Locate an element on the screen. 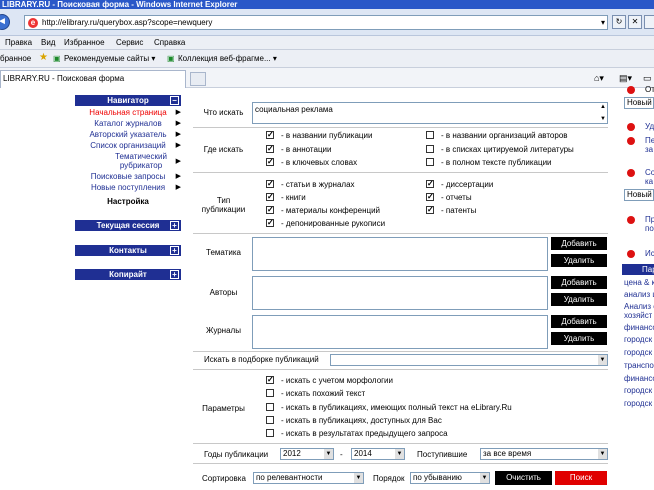  right-link-2: Уд is located at coordinates (649, 126).